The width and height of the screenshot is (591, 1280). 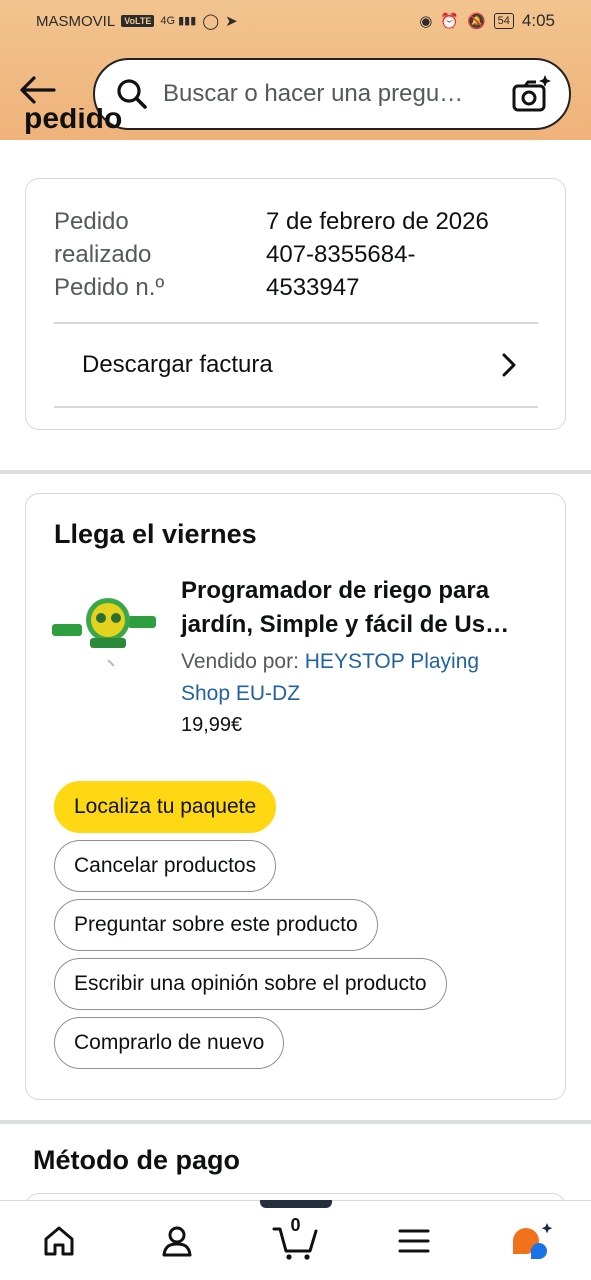 I want to click on home-icon, so click(x=59, y=1240).